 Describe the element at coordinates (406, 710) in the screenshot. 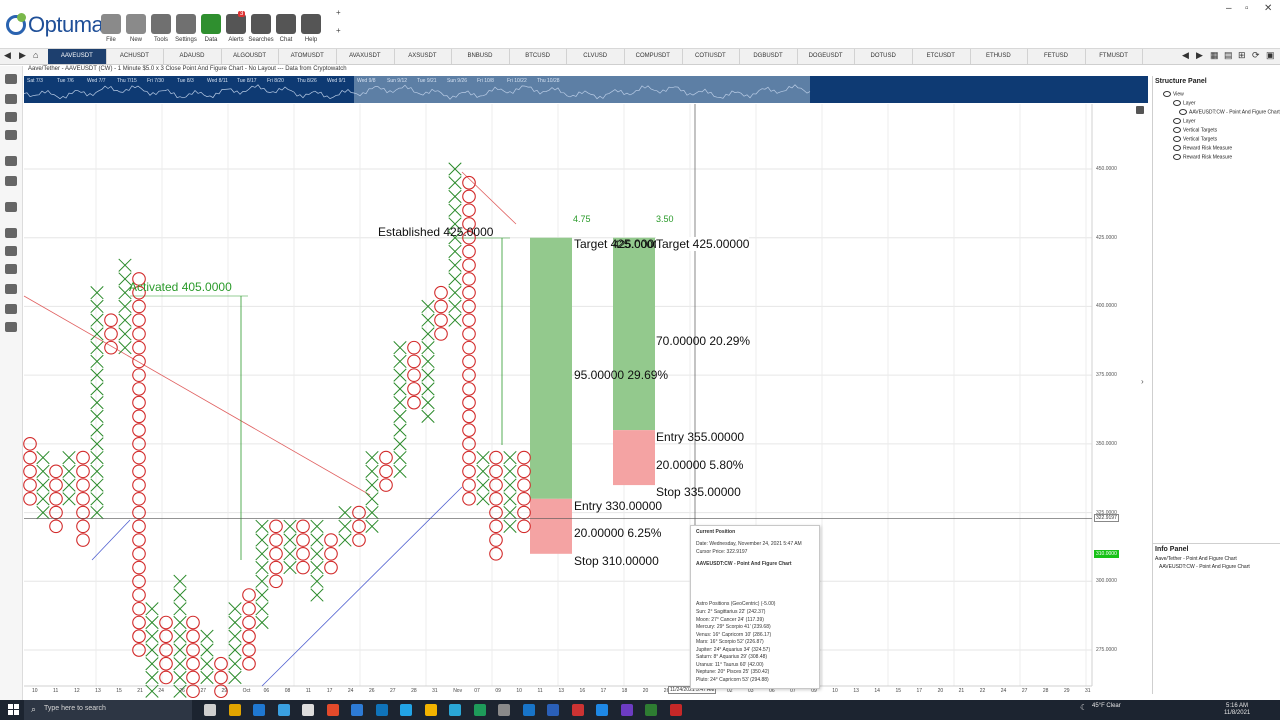

I see `chrome-icon` at that location.